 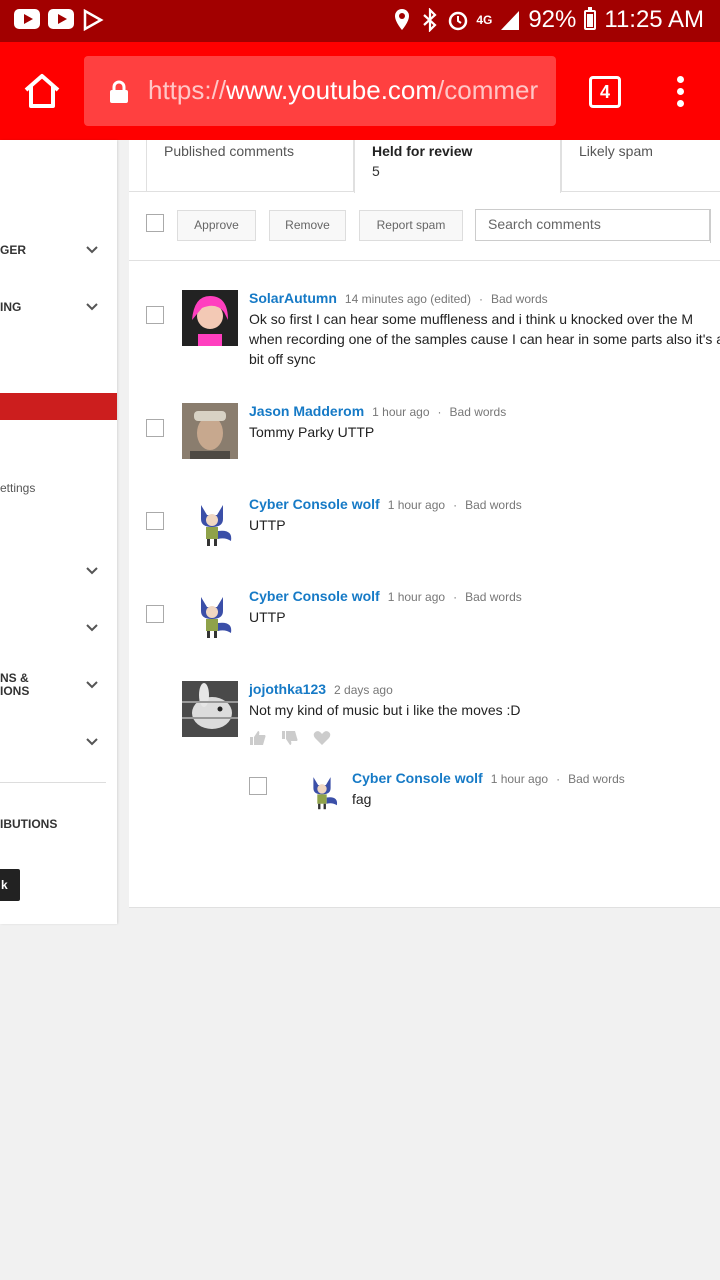 What do you see at coordinates (457, 166) in the screenshot?
I see `tab-held-for-review: Held for review 5` at bounding box center [457, 166].